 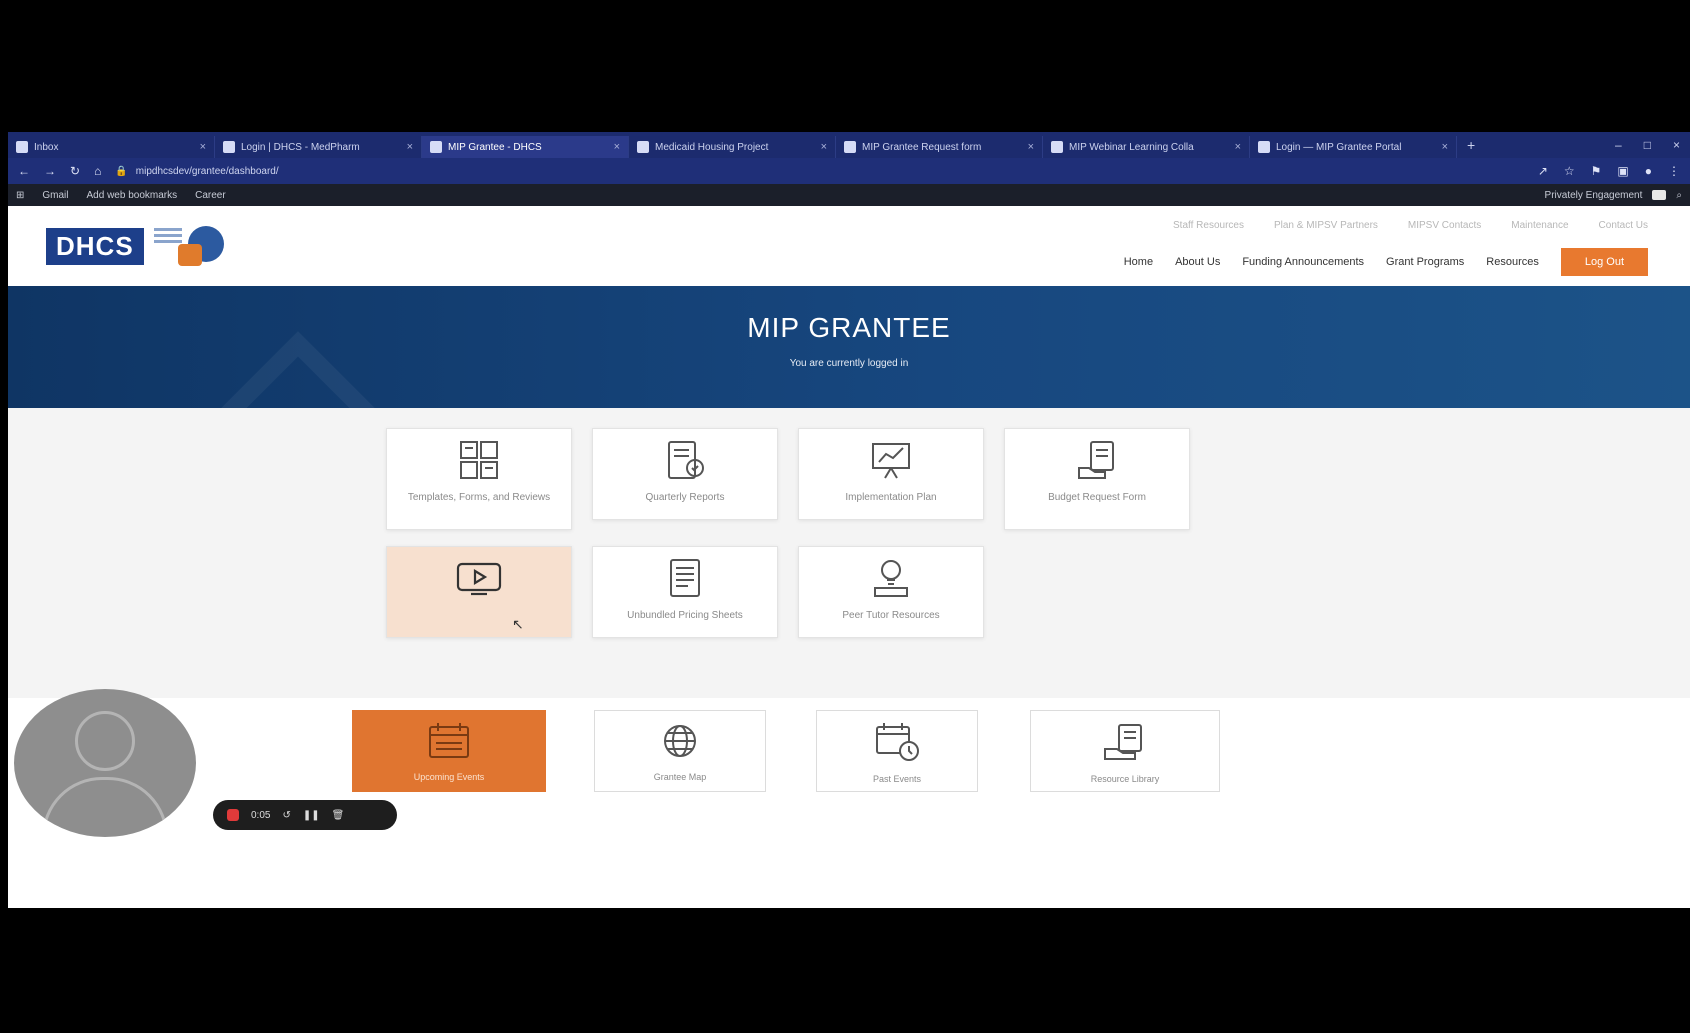 What do you see at coordinates (685, 615) in the screenshot?
I see `card-label: Unbundled Pricing Sheets` at bounding box center [685, 615].